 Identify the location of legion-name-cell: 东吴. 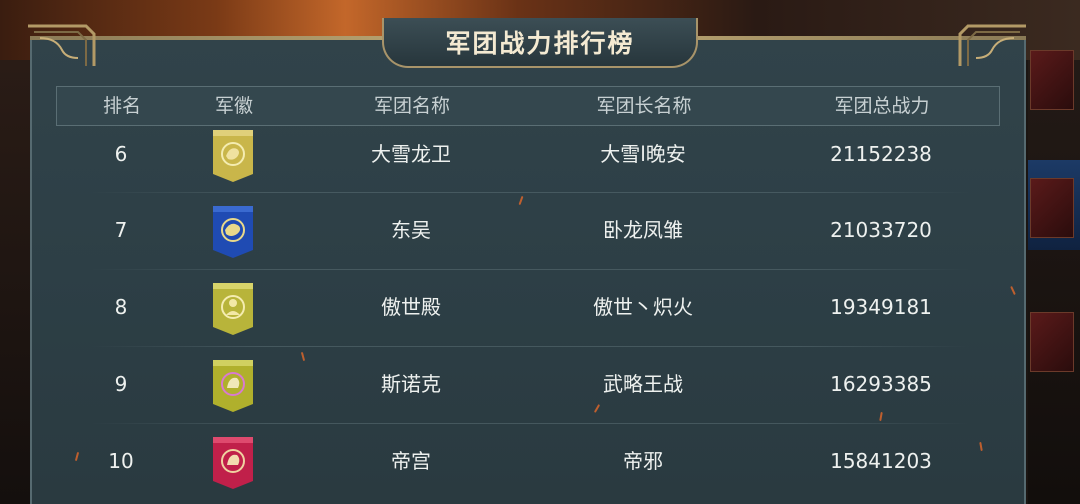
(411, 230).